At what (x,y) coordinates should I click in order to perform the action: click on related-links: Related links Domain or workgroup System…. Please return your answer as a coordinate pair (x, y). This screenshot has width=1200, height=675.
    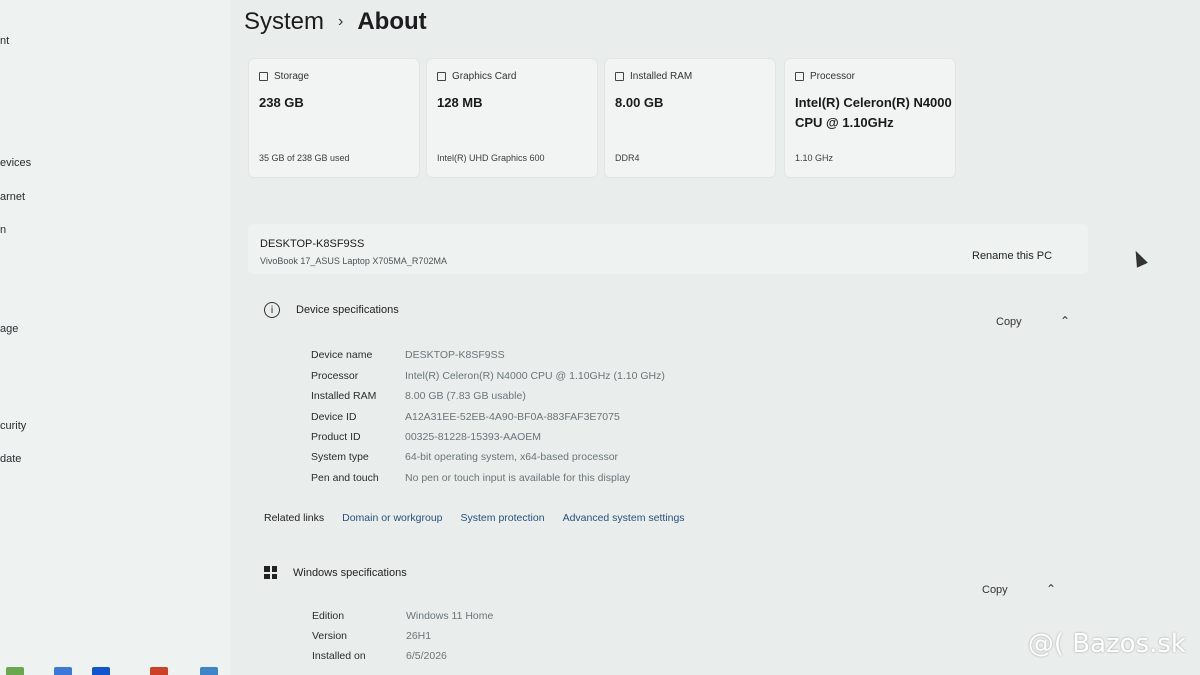
    Looking at the image, I should click on (474, 518).